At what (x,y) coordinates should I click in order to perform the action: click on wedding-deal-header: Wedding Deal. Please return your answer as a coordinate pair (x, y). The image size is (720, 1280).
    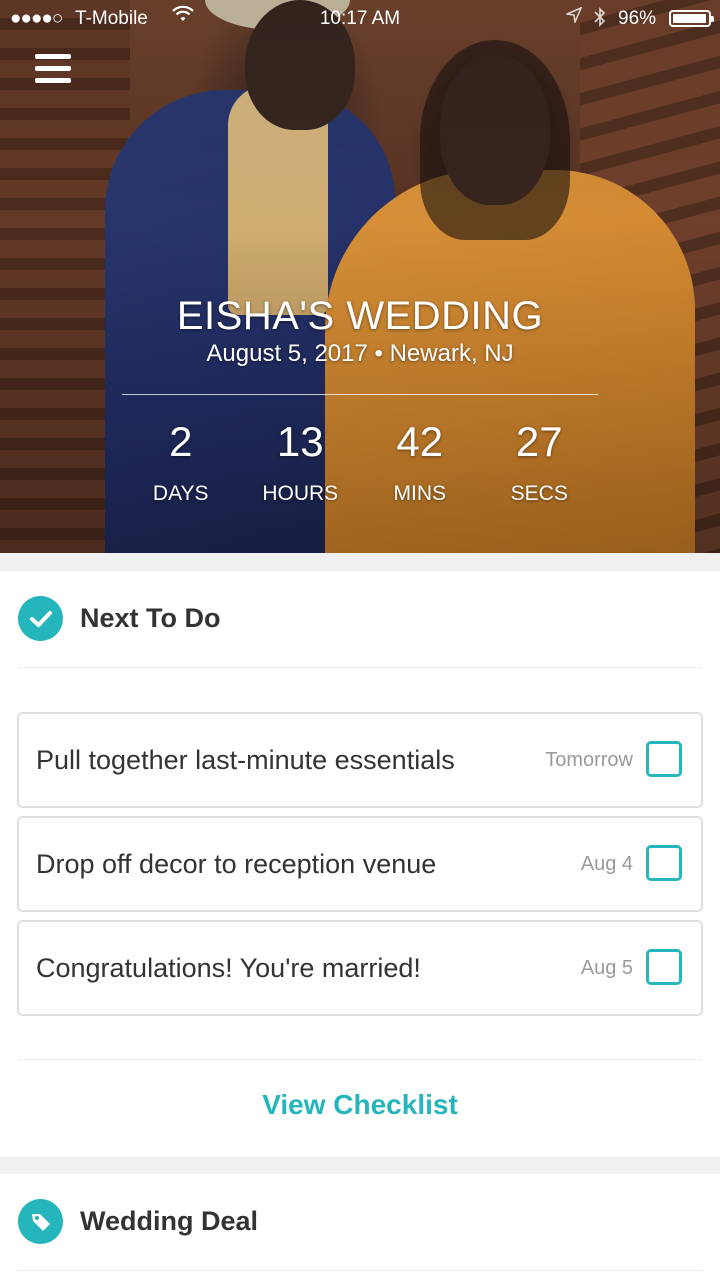
    Looking at the image, I should click on (138, 1221).